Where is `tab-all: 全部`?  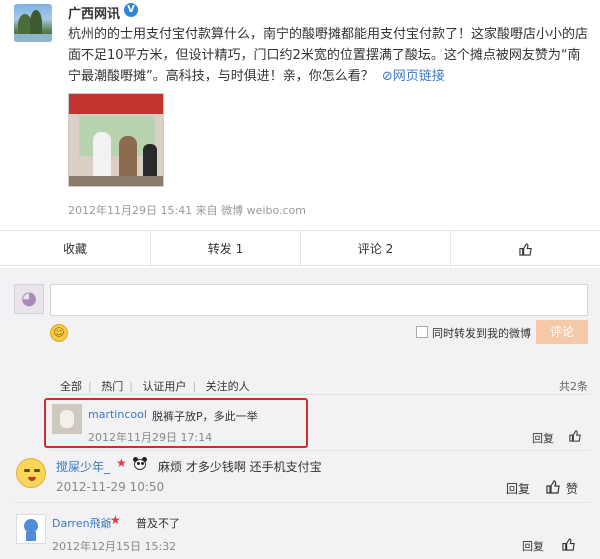
tab-all: 全部 is located at coordinates (71, 386).